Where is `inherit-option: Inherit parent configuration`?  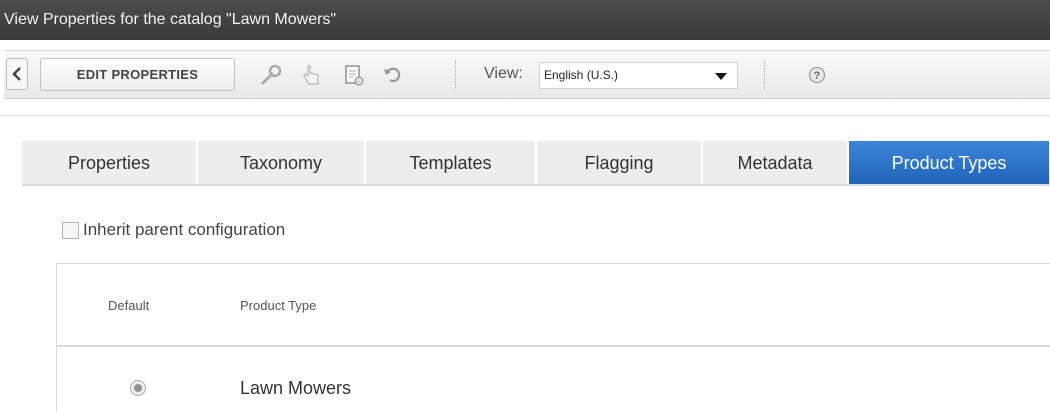 inherit-option: Inherit parent configuration is located at coordinates (173, 230).